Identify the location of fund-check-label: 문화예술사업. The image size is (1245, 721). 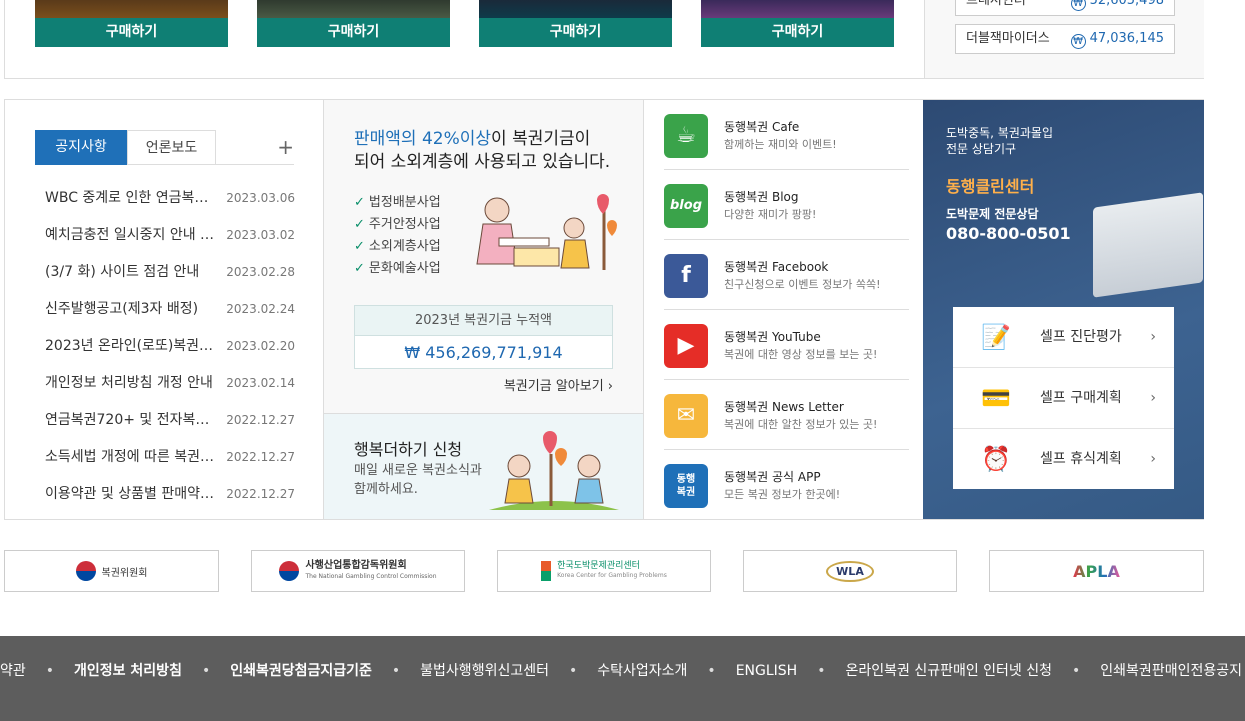
(404, 268).